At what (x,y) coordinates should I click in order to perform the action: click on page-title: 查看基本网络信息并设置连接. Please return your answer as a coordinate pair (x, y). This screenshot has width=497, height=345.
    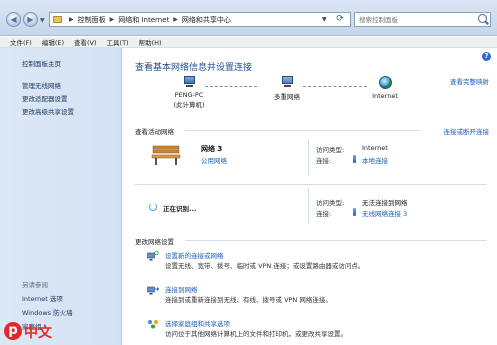
    Looking at the image, I should click on (194, 68).